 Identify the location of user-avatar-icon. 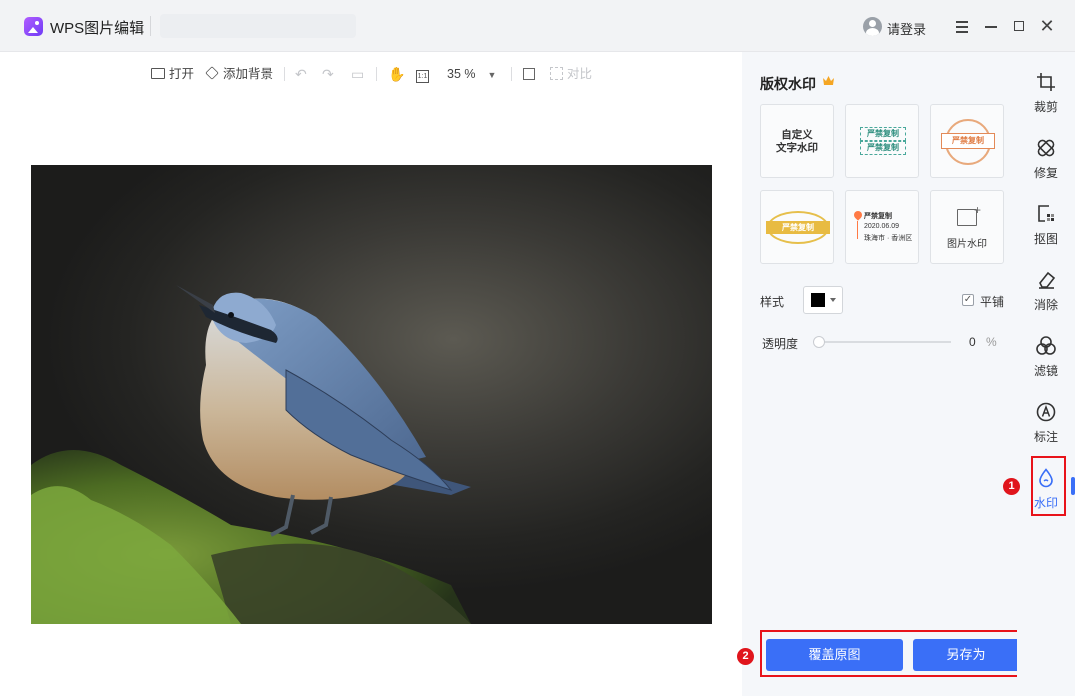
(872, 26).